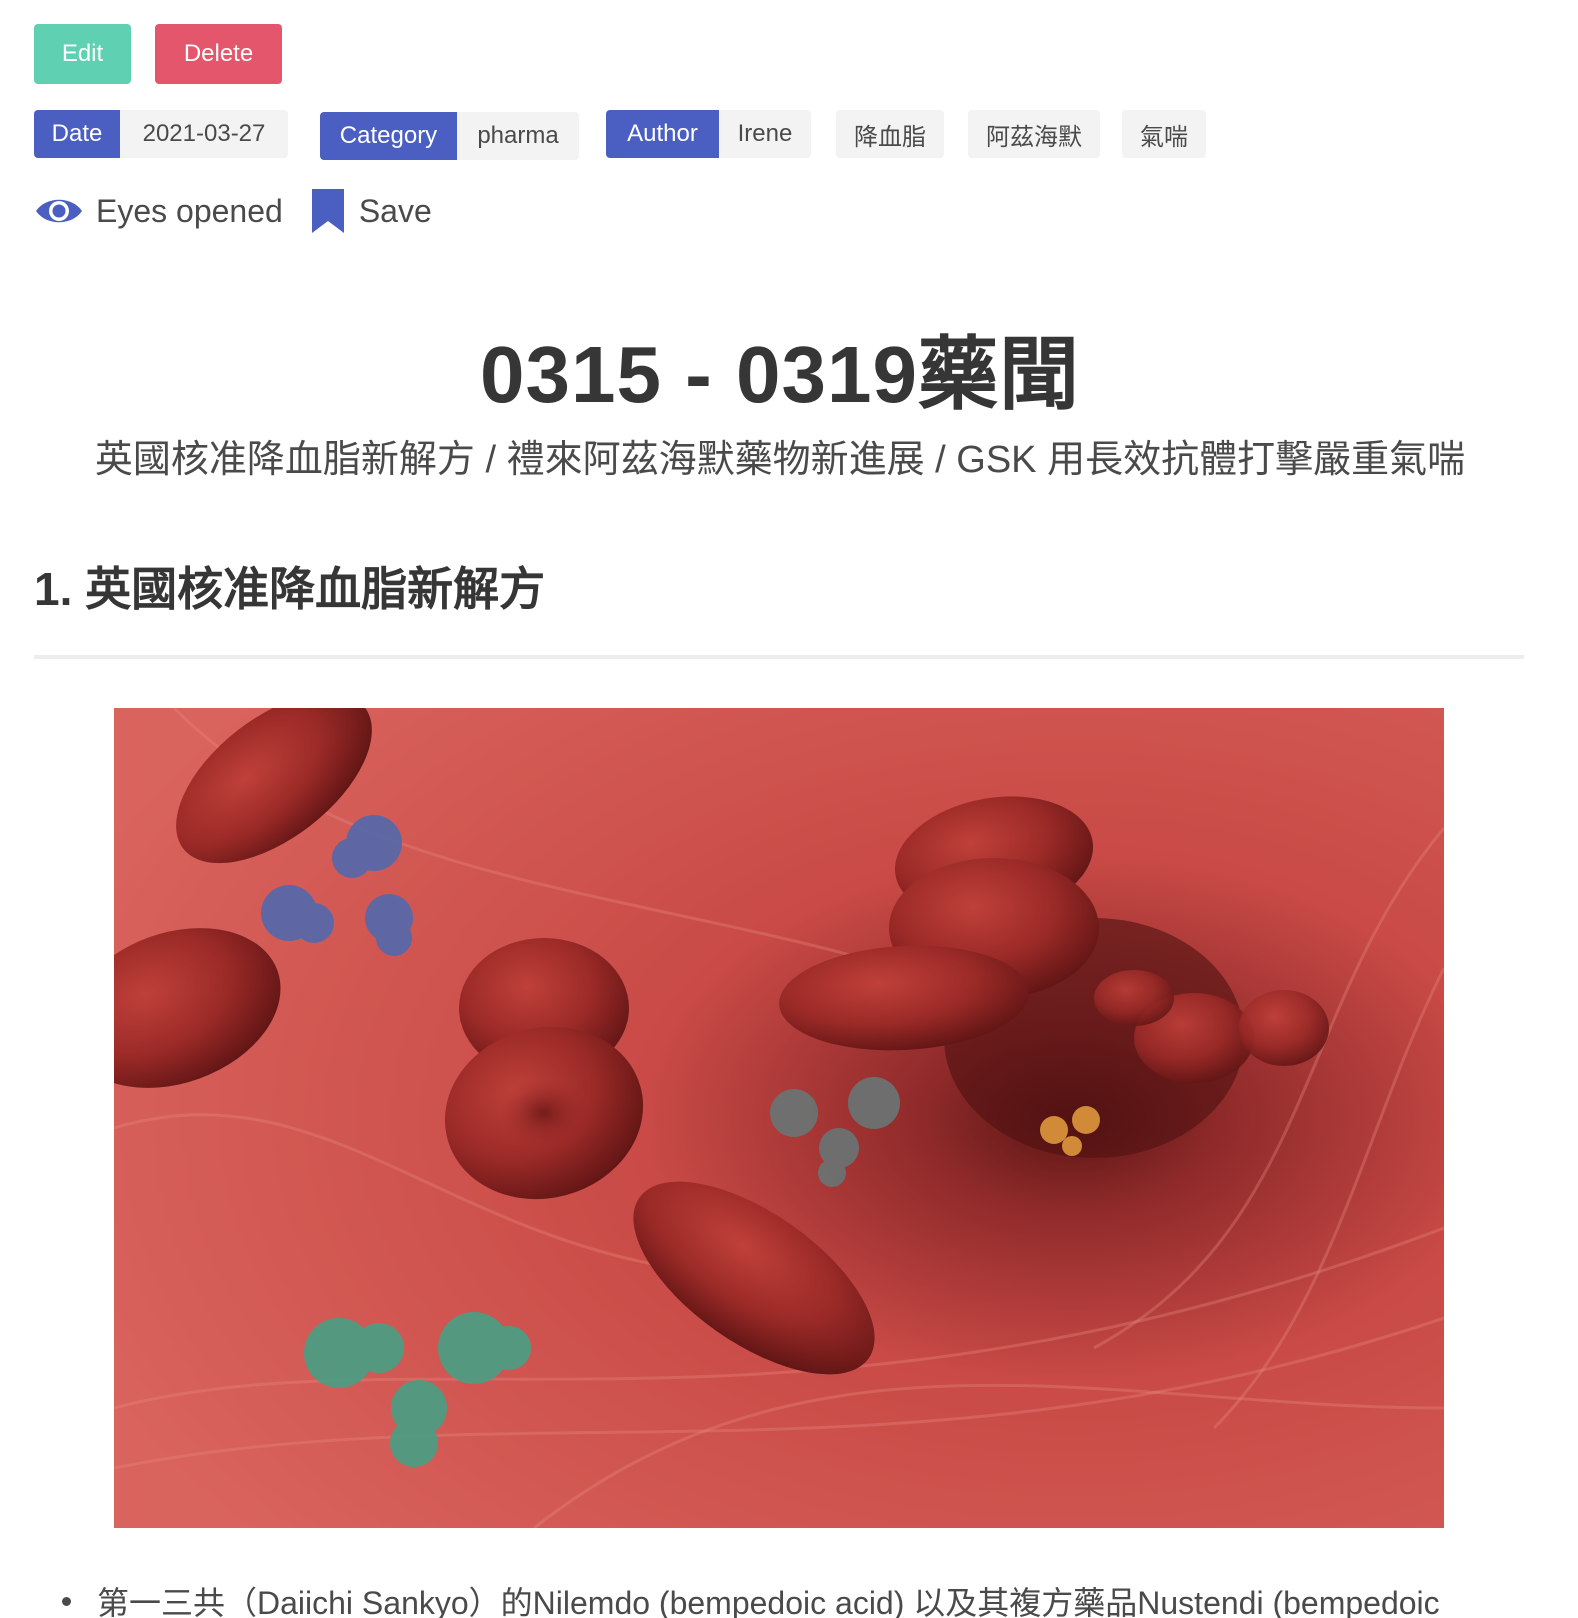 This screenshot has height=1618, width=1578. I want to click on author-tag: Author Irene, so click(708, 134).